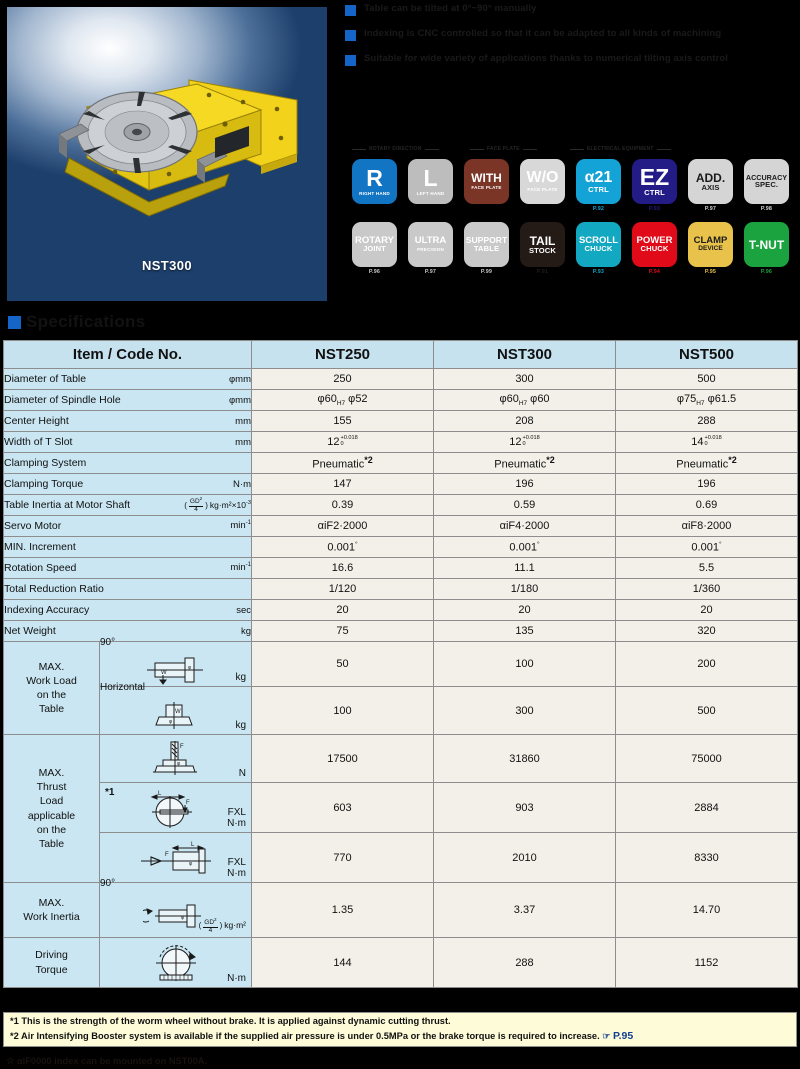  Describe the element at coordinates (654, 248) in the screenshot. I see `option-icon-power: POWER CHUCK P.94` at that location.